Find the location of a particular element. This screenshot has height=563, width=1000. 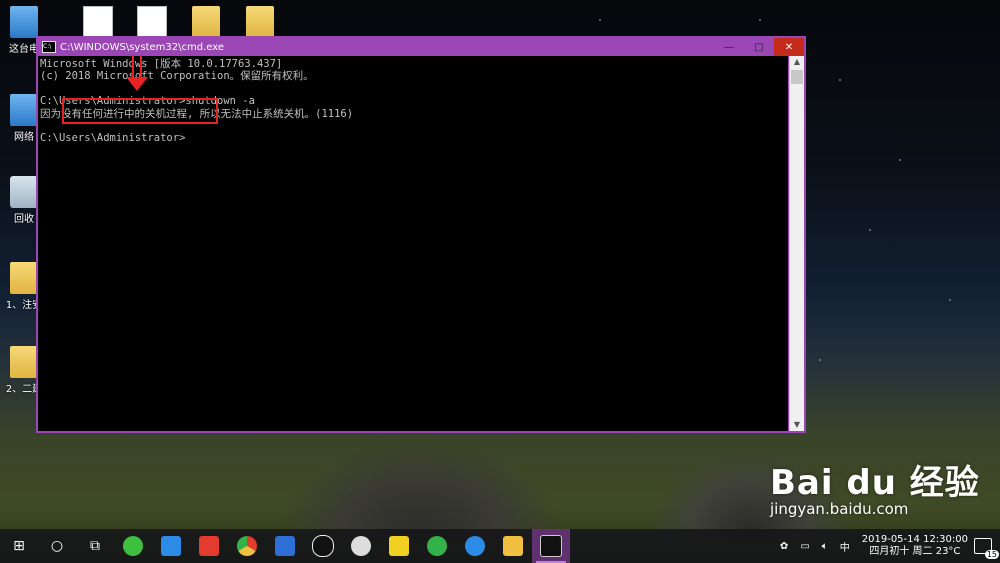

tray-app-icon: ✿ is located at coordinates (784, 546).